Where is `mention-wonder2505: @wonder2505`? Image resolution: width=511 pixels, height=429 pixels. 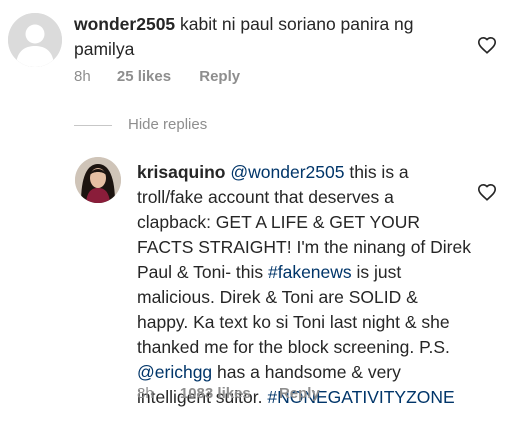 mention-wonder2505: @wonder2505 is located at coordinates (287, 172).